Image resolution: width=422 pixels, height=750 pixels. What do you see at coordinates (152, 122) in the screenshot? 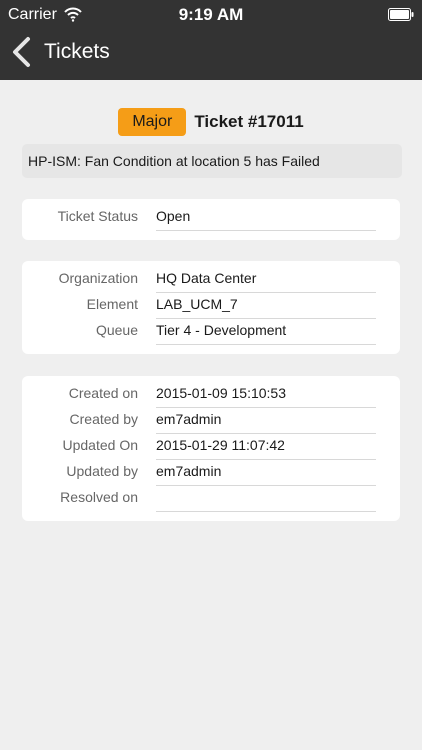
I see `severity-badge: Major` at bounding box center [152, 122].